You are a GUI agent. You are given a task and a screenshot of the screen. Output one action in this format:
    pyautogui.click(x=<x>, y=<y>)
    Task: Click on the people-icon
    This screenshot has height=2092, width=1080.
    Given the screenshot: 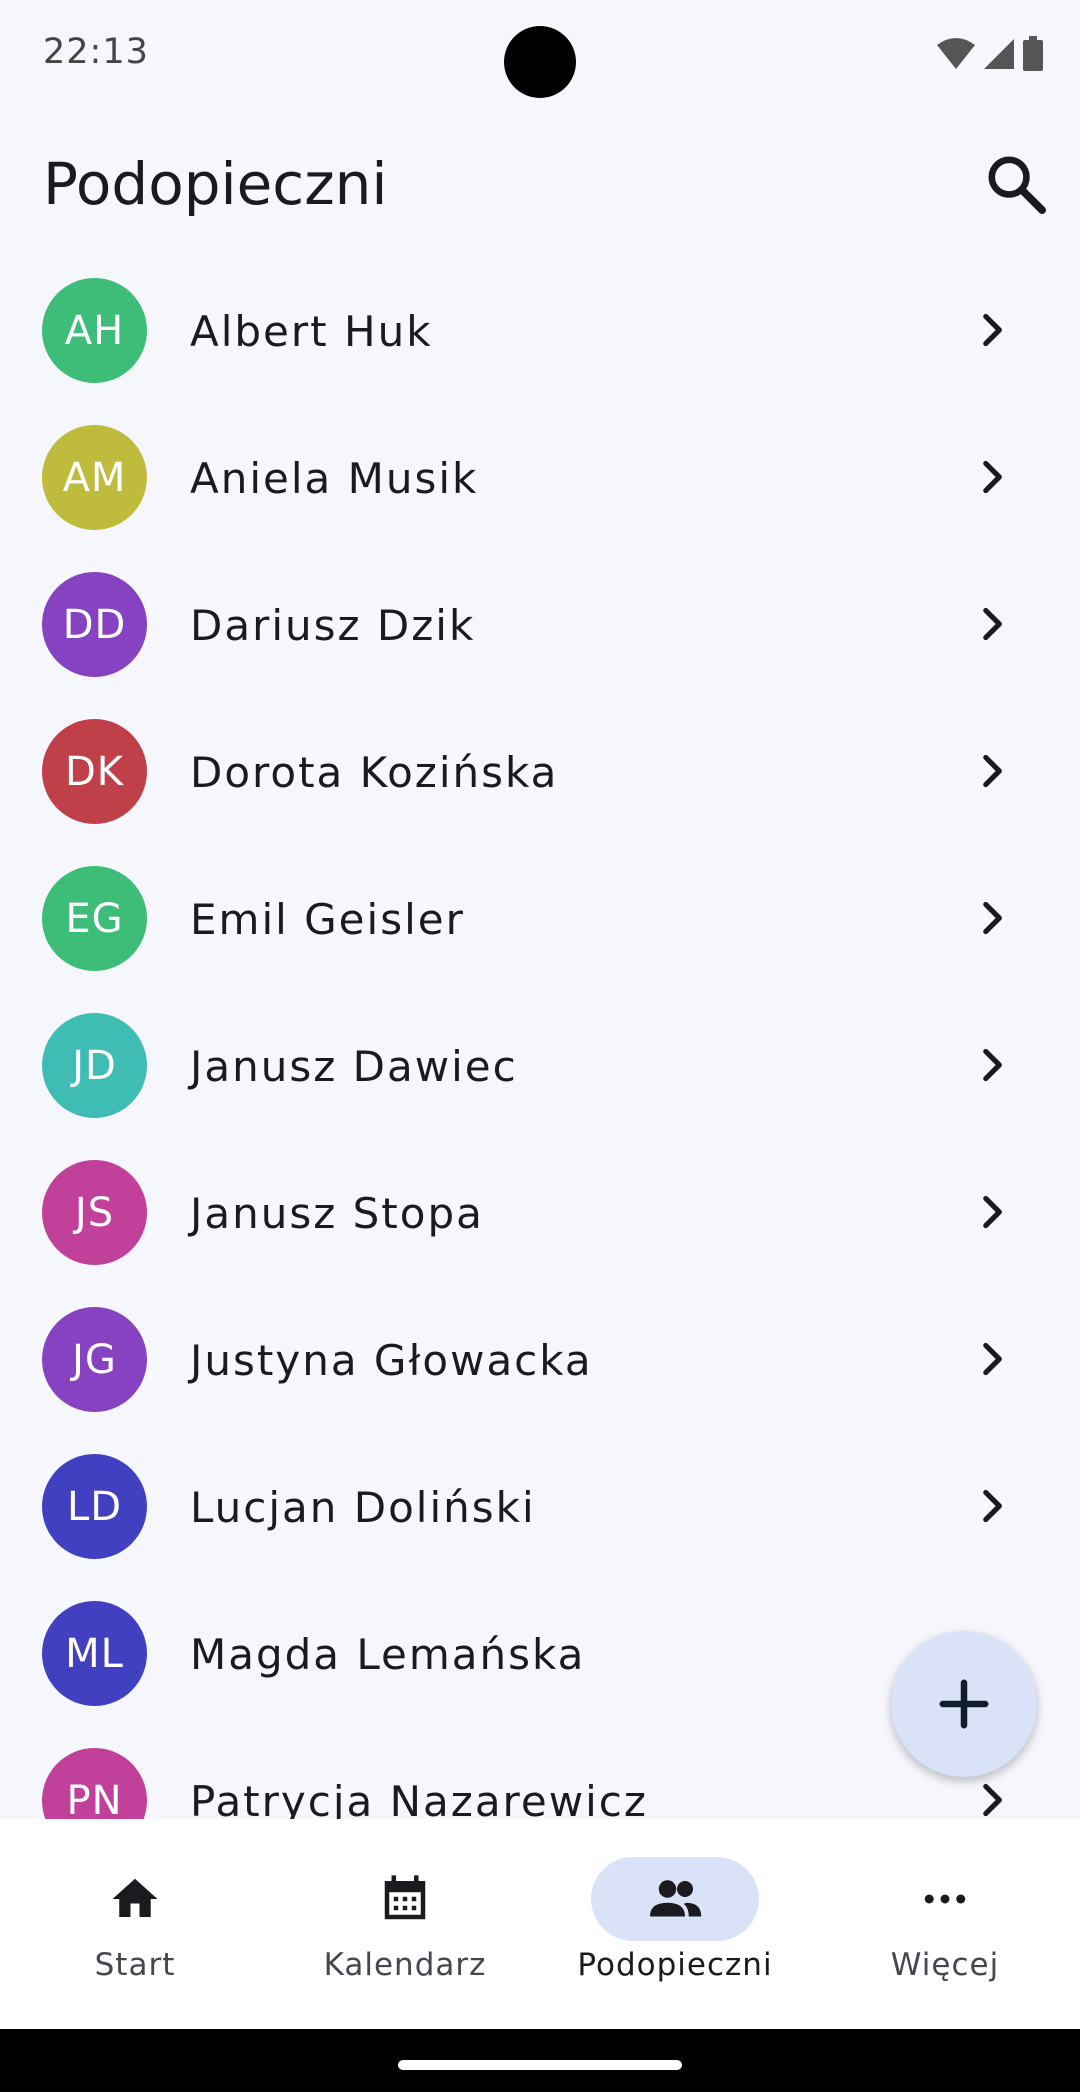 What is the action you would take?
    pyautogui.click(x=676, y=1898)
    